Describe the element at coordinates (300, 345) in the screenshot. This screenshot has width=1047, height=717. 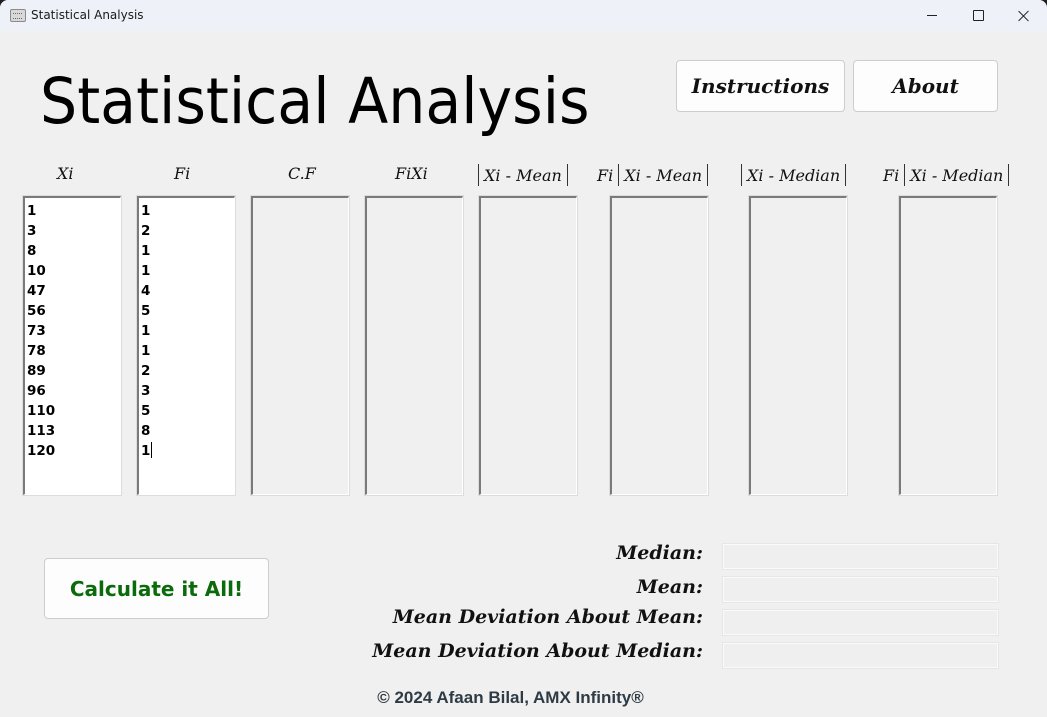
I see `cf-textbox` at that location.